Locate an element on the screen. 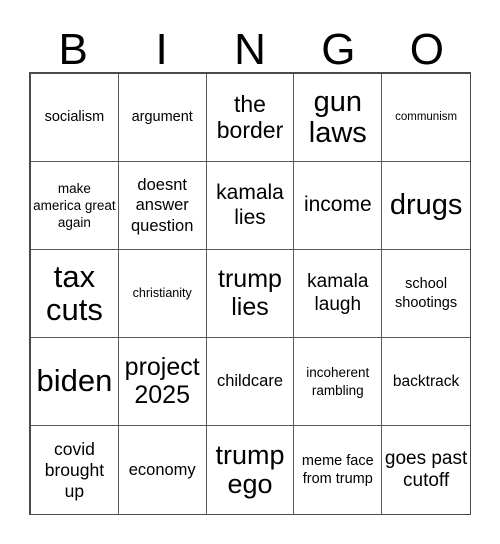 The height and width of the screenshot is (544, 500). bingo-cell-label: meme face from trump is located at coordinates (337, 469).